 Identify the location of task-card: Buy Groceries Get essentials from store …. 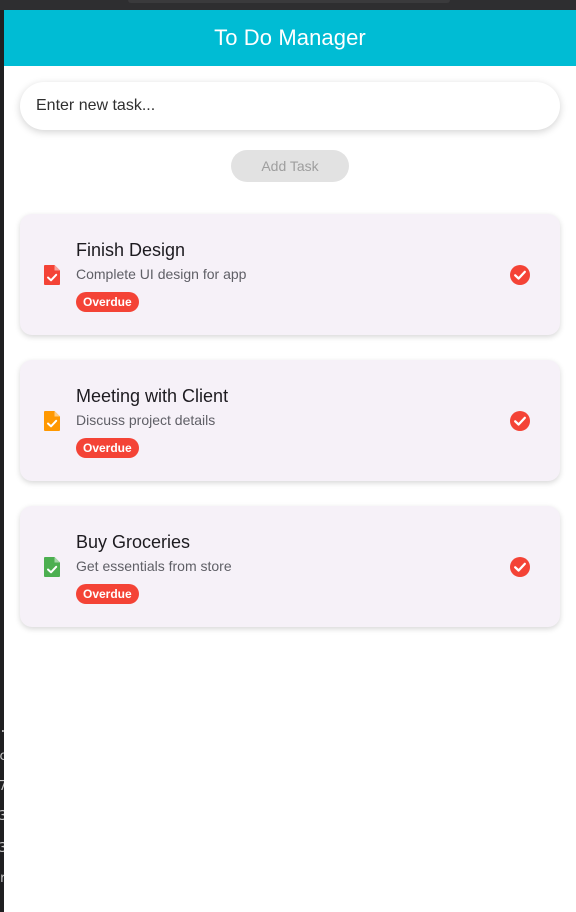
(290, 566).